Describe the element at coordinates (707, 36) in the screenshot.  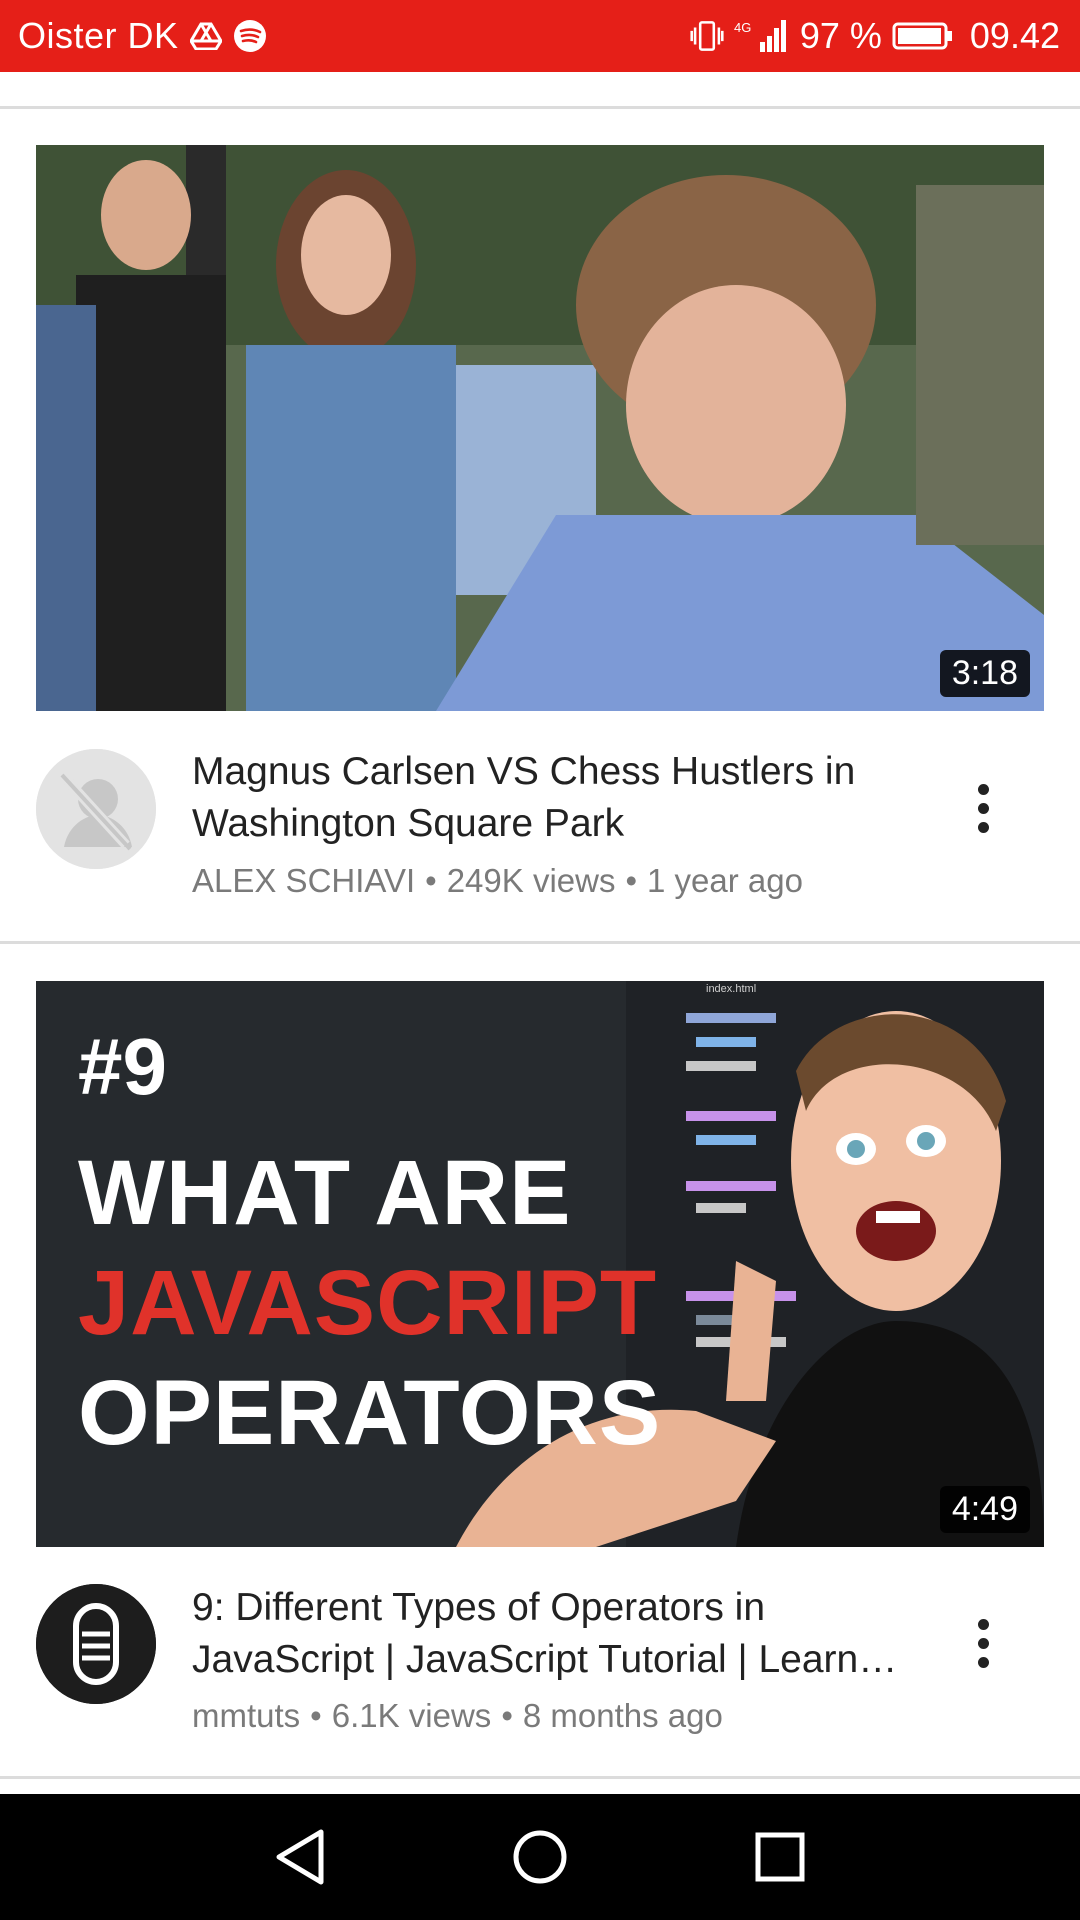
I see `vibrate-icon` at that location.